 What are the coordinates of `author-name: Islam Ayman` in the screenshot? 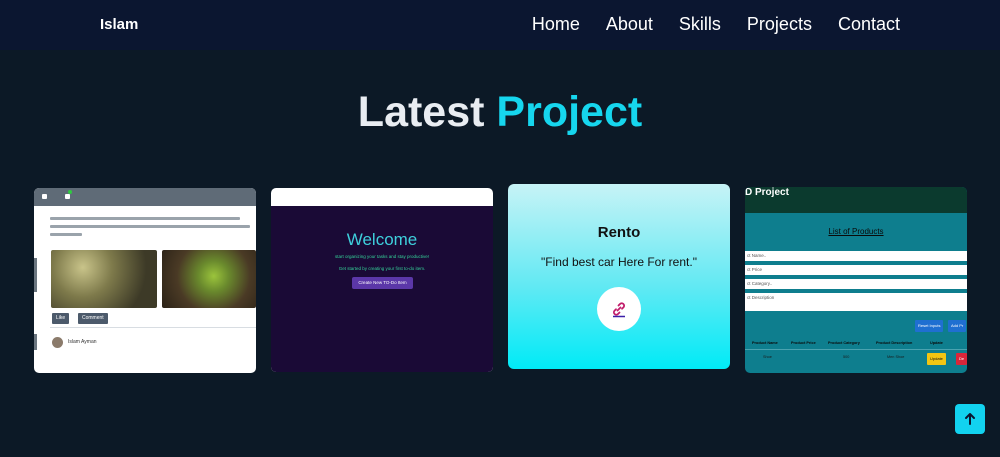 It's located at (82, 342).